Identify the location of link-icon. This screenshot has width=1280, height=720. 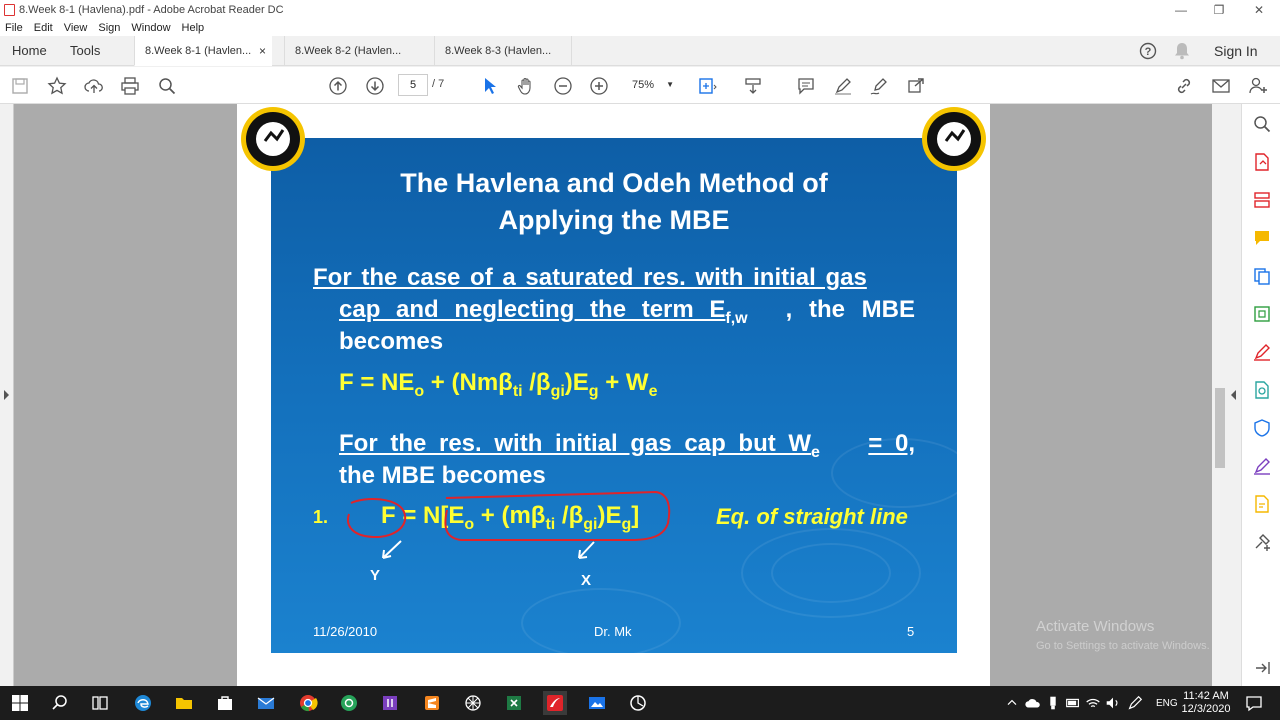
(1184, 86).